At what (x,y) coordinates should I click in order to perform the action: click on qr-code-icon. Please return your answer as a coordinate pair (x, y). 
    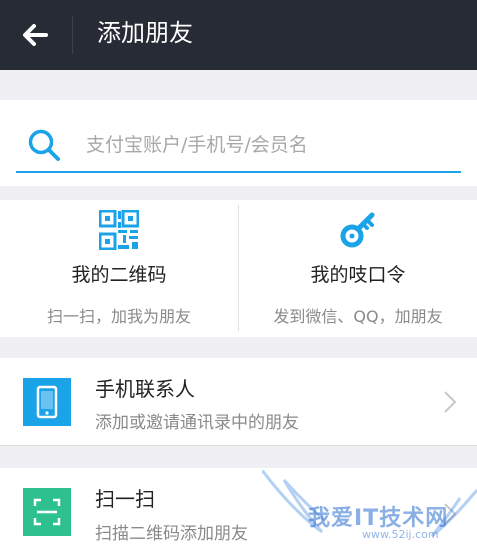
    Looking at the image, I should click on (119, 230).